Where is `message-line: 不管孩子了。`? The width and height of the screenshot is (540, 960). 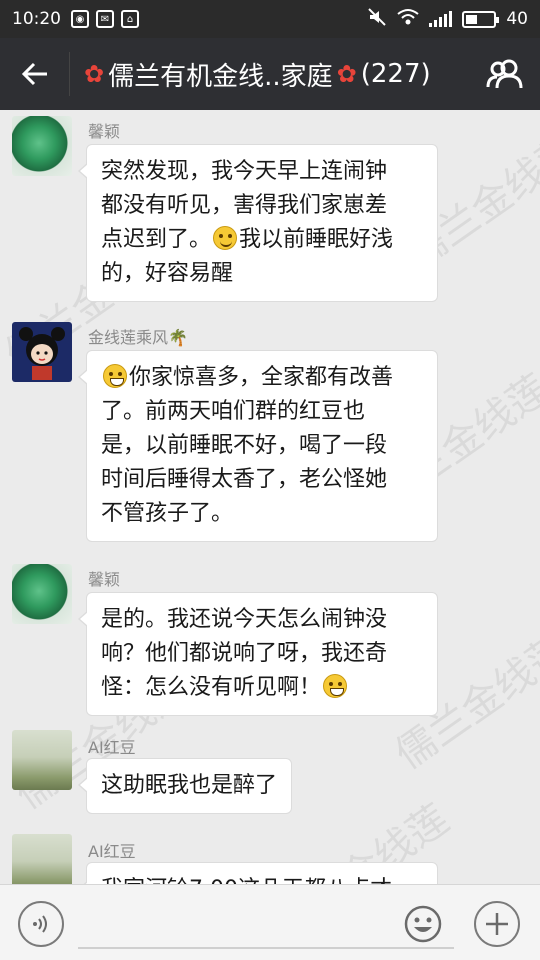
message-line: 不管孩子了。 is located at coordinates (167, 513).